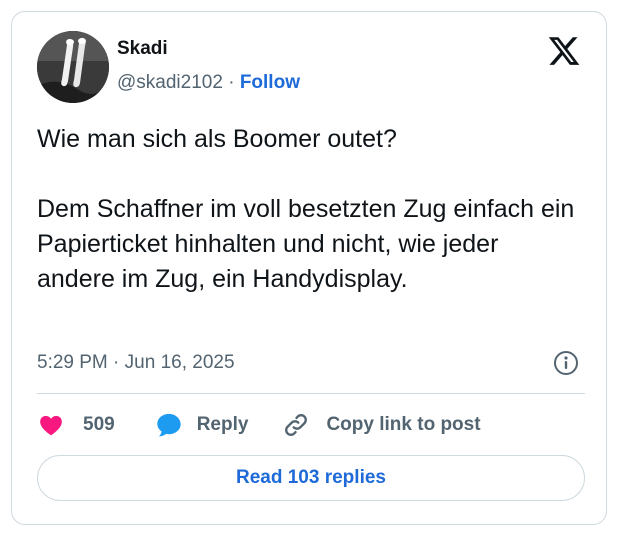 This screenshot has width=620, height=538. I want to click on avatar, so click(73, 67).